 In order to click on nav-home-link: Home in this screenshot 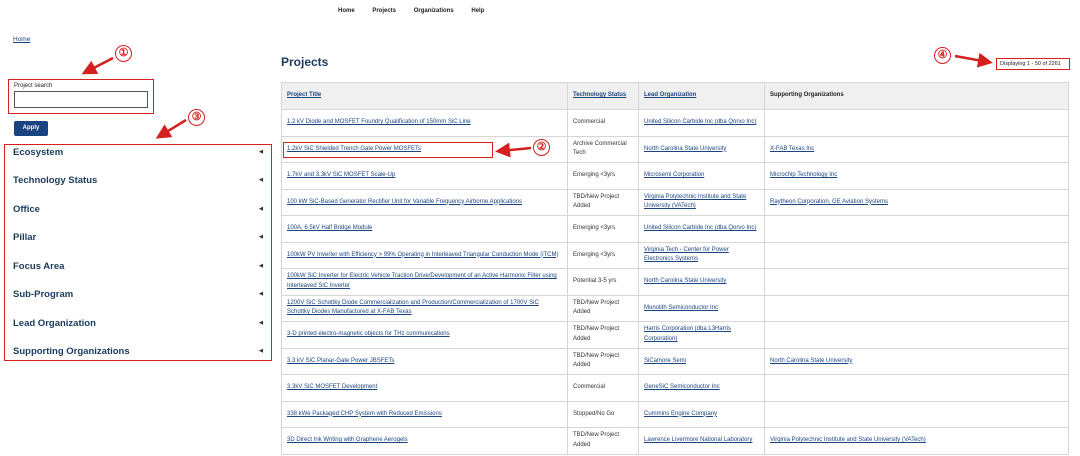, I will do `click(346, 11)`.